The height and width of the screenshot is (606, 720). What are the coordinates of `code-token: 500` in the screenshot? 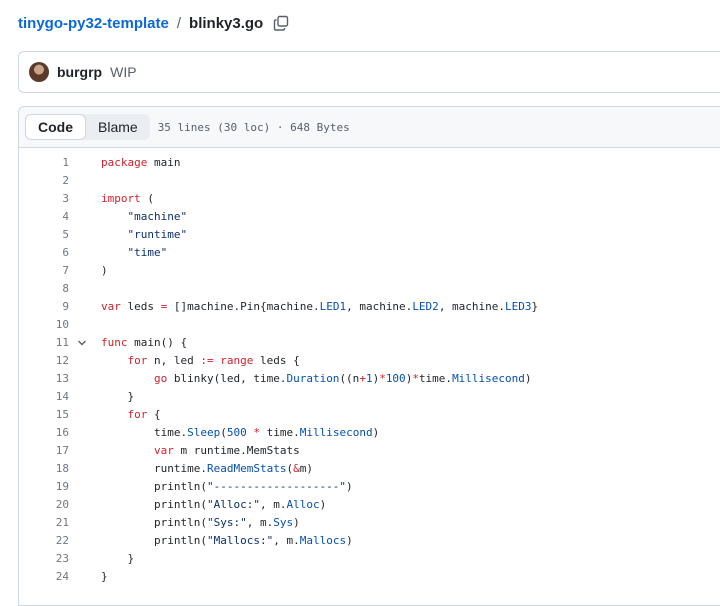 It's located at (236, 432).